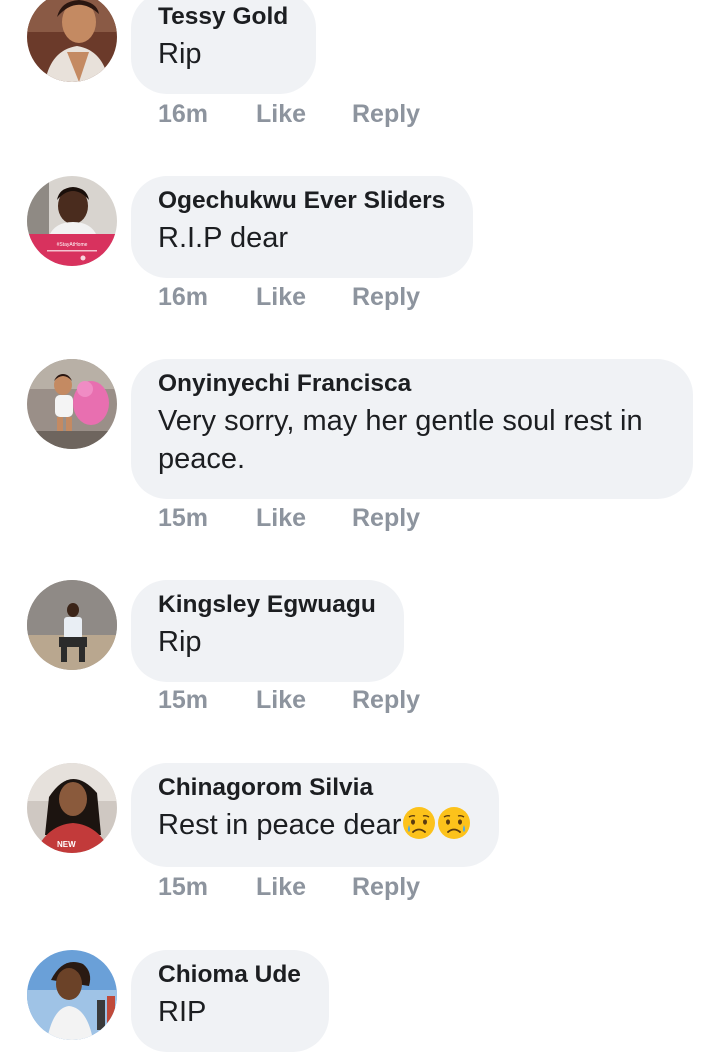  I want to click on svg-text: NEW, so click(66, 844).